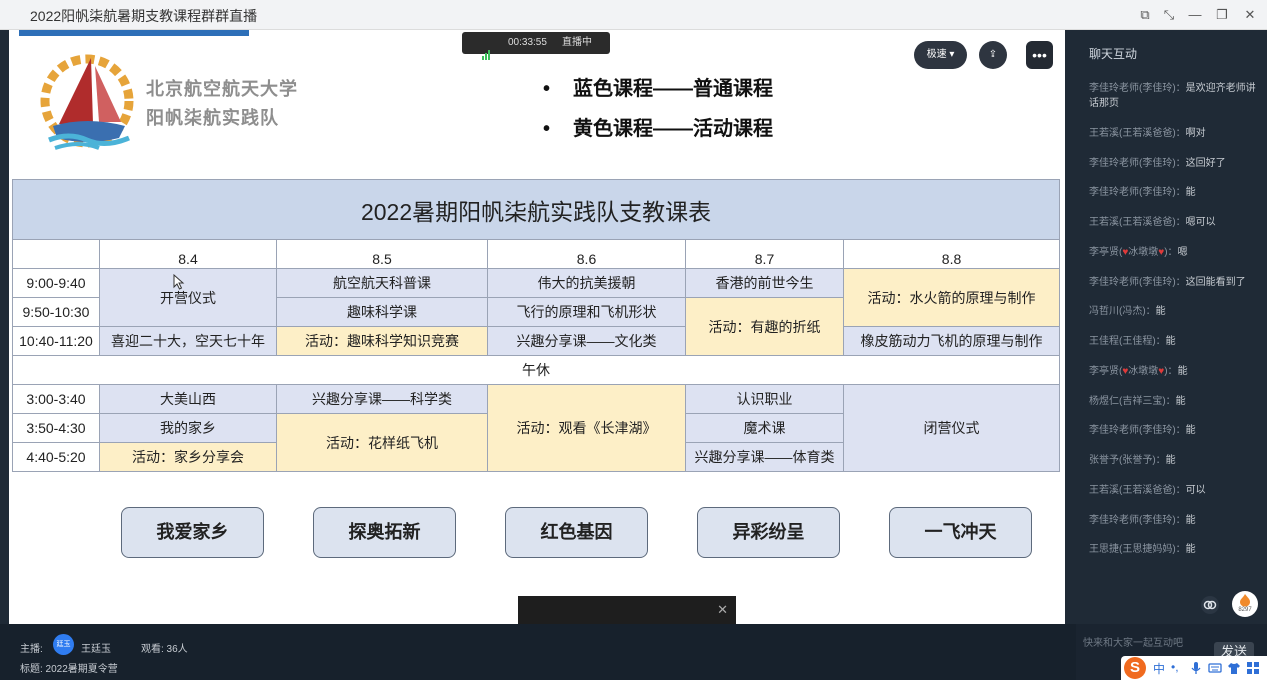 This screenshot has height=680, width=1267. Describe the element at coordinates (1195, 15) in the screenshot. I see `minimize-icon: —` at that location.